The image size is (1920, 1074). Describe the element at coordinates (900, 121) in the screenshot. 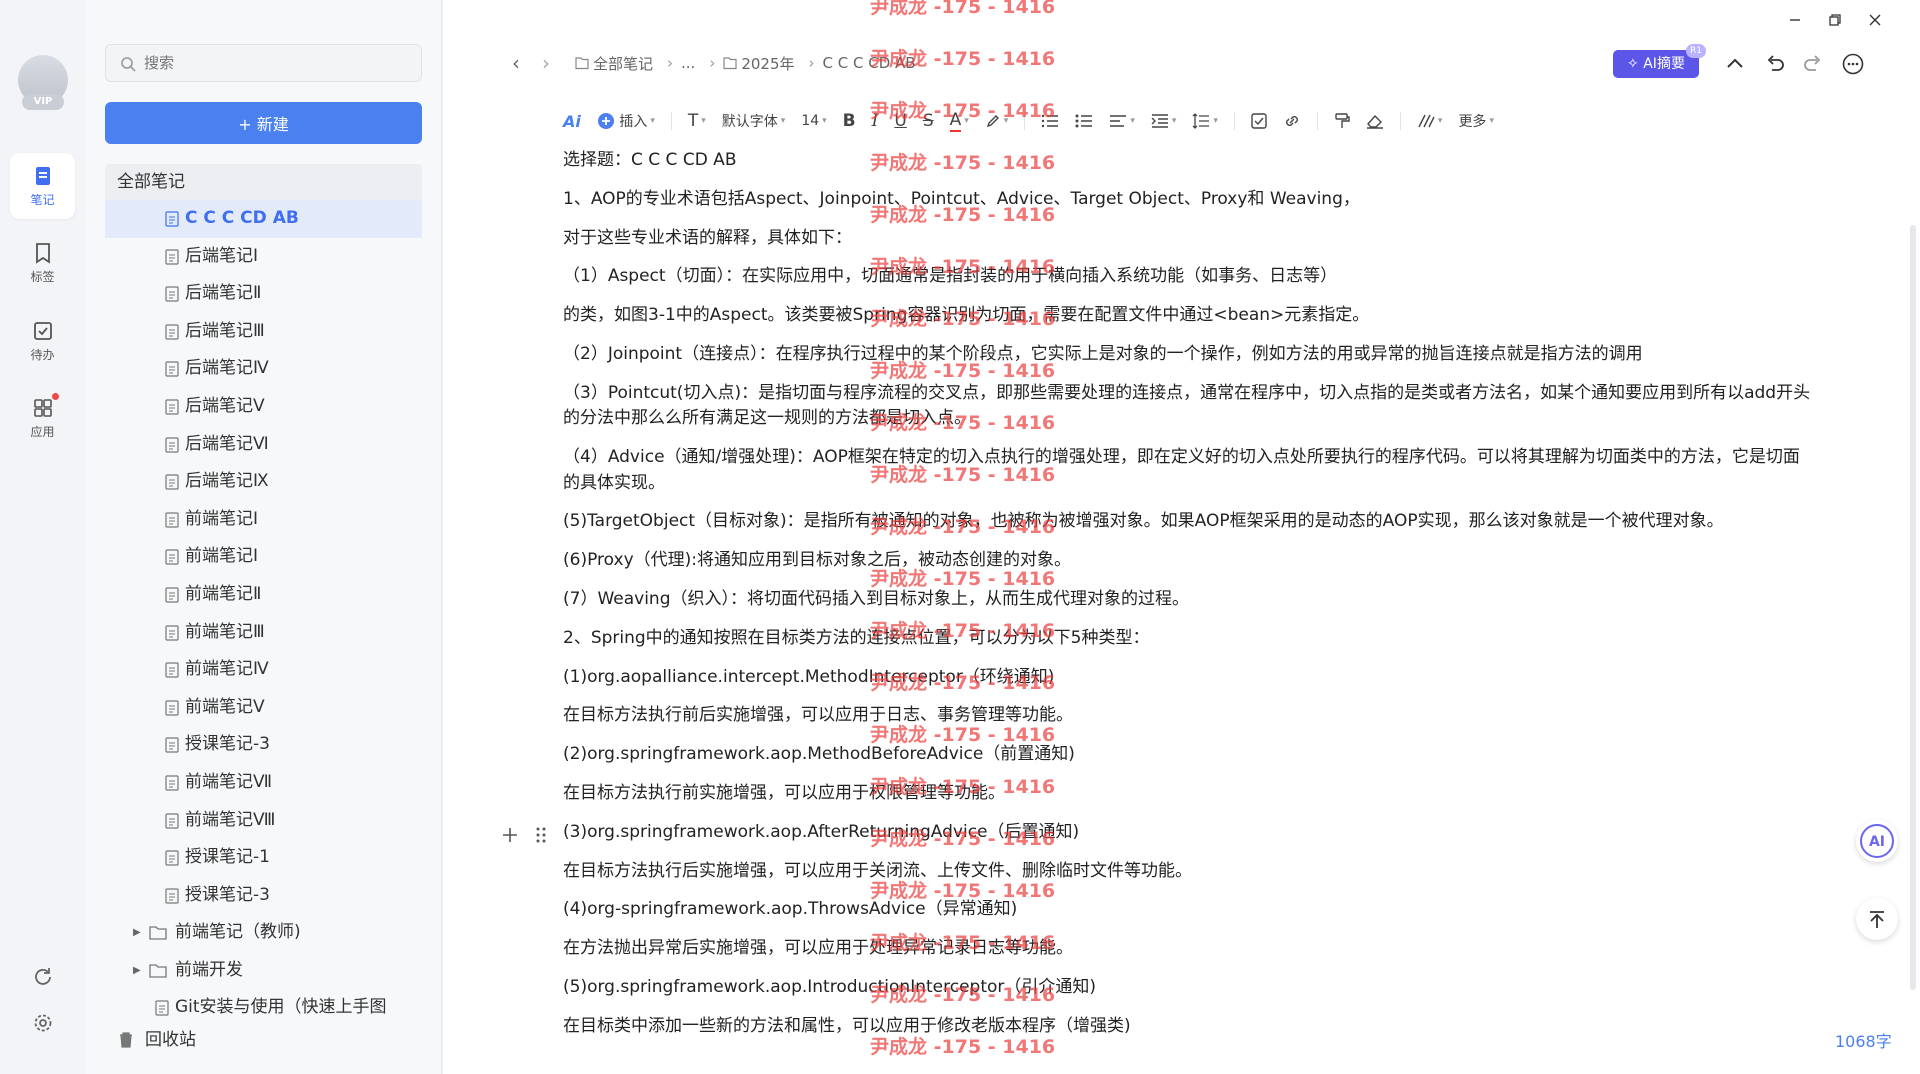

I see `underline-button: U` at that location.